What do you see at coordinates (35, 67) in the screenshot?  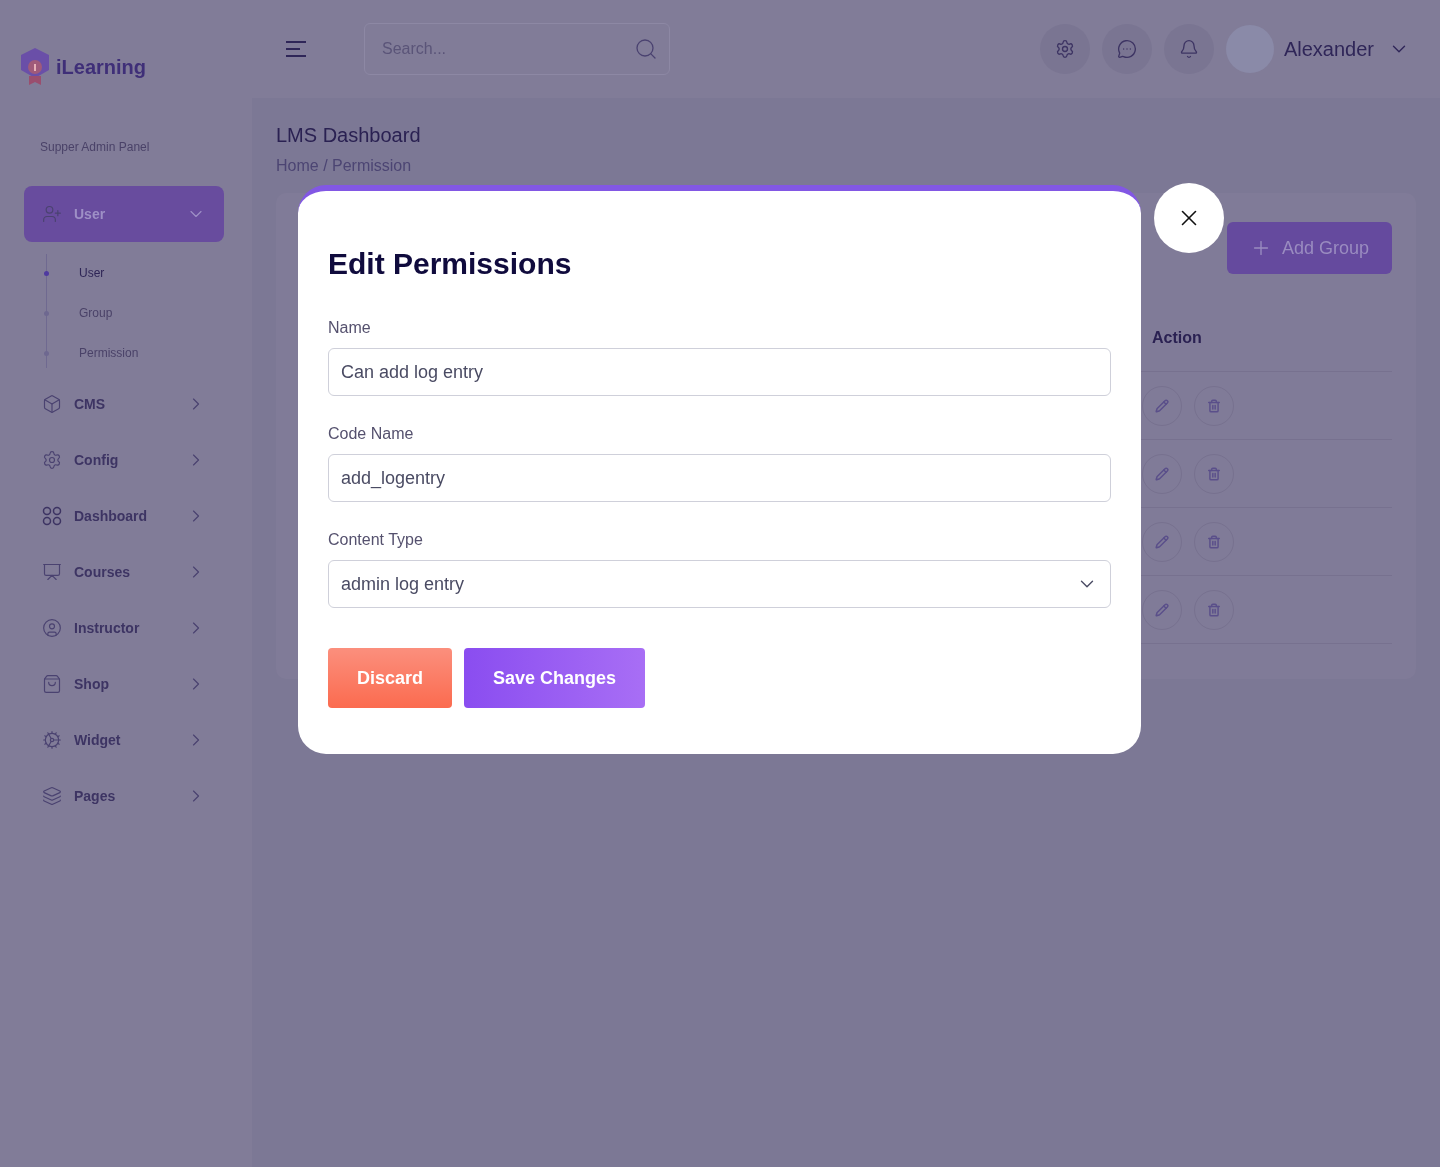 I see `logo-icon` at bounding box center [35, 67].